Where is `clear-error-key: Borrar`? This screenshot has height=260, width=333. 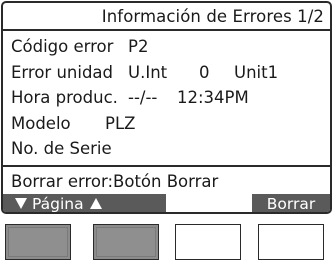
clear-error-key: Borrar is located at coordinates (291, 203).